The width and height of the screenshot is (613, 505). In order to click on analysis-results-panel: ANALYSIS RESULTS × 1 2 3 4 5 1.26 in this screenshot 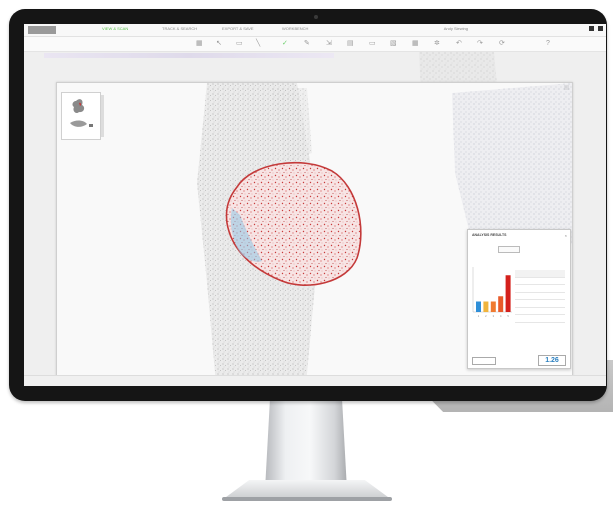, I will do `click(519, 299)`.